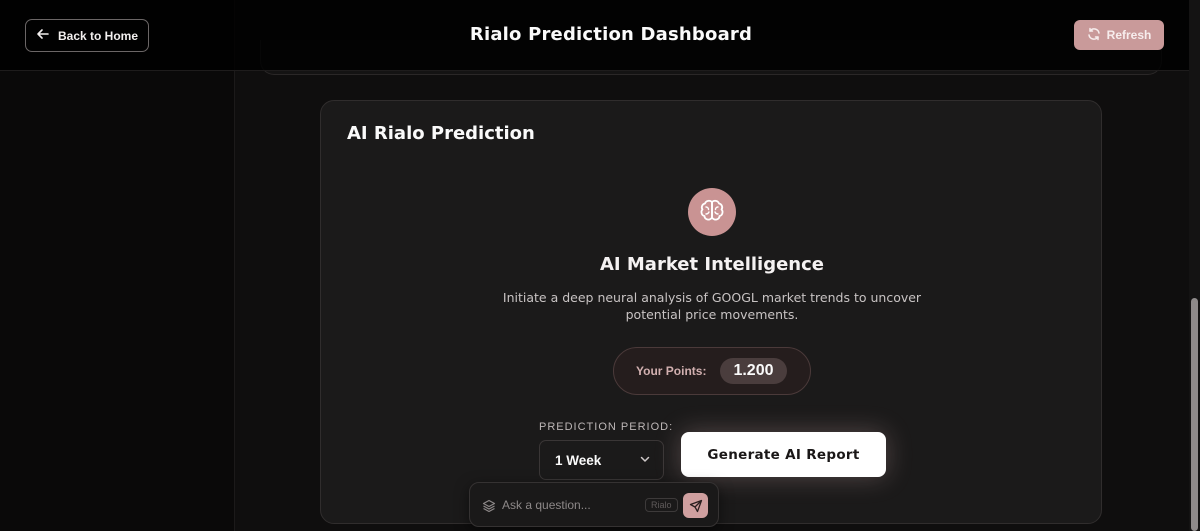  I want to click on layers-icon, so click(489, 507).